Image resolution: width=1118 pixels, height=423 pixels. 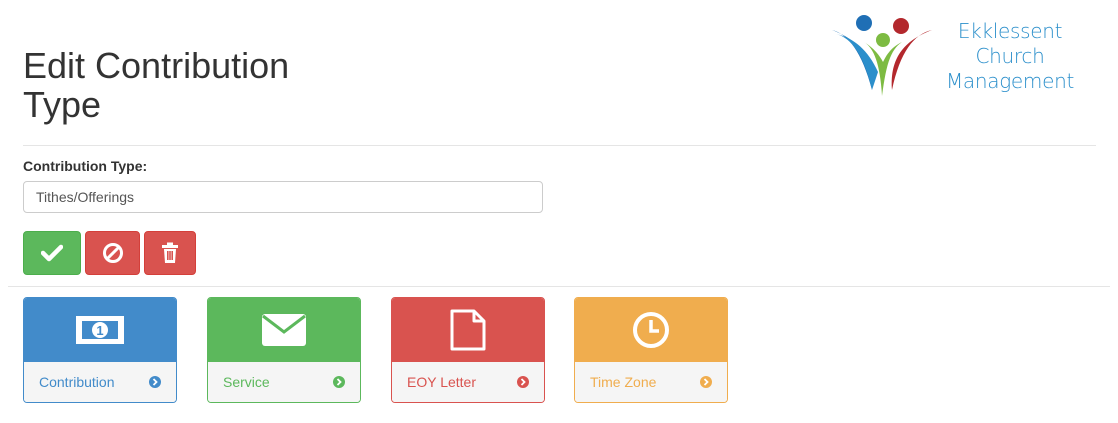 I want to click on eoy-letter-tile: EOY Letter, so click(x=468, y=350).